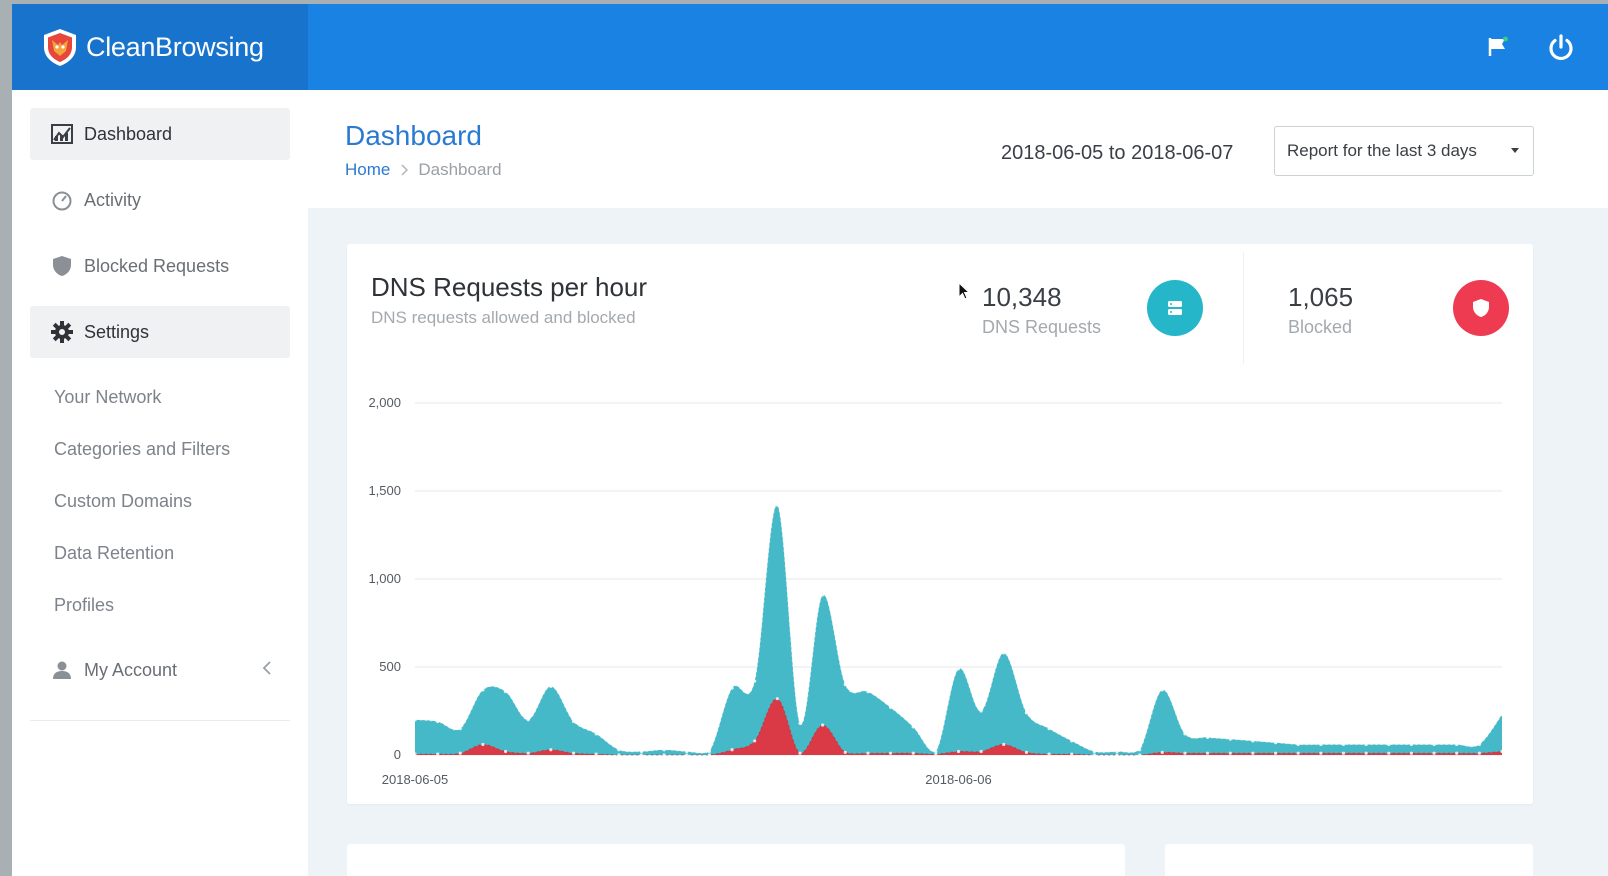 This screenshot has width=1608, height=876. I want to click on report-range-select: Report for the last 3 days, so click(1404, 151).